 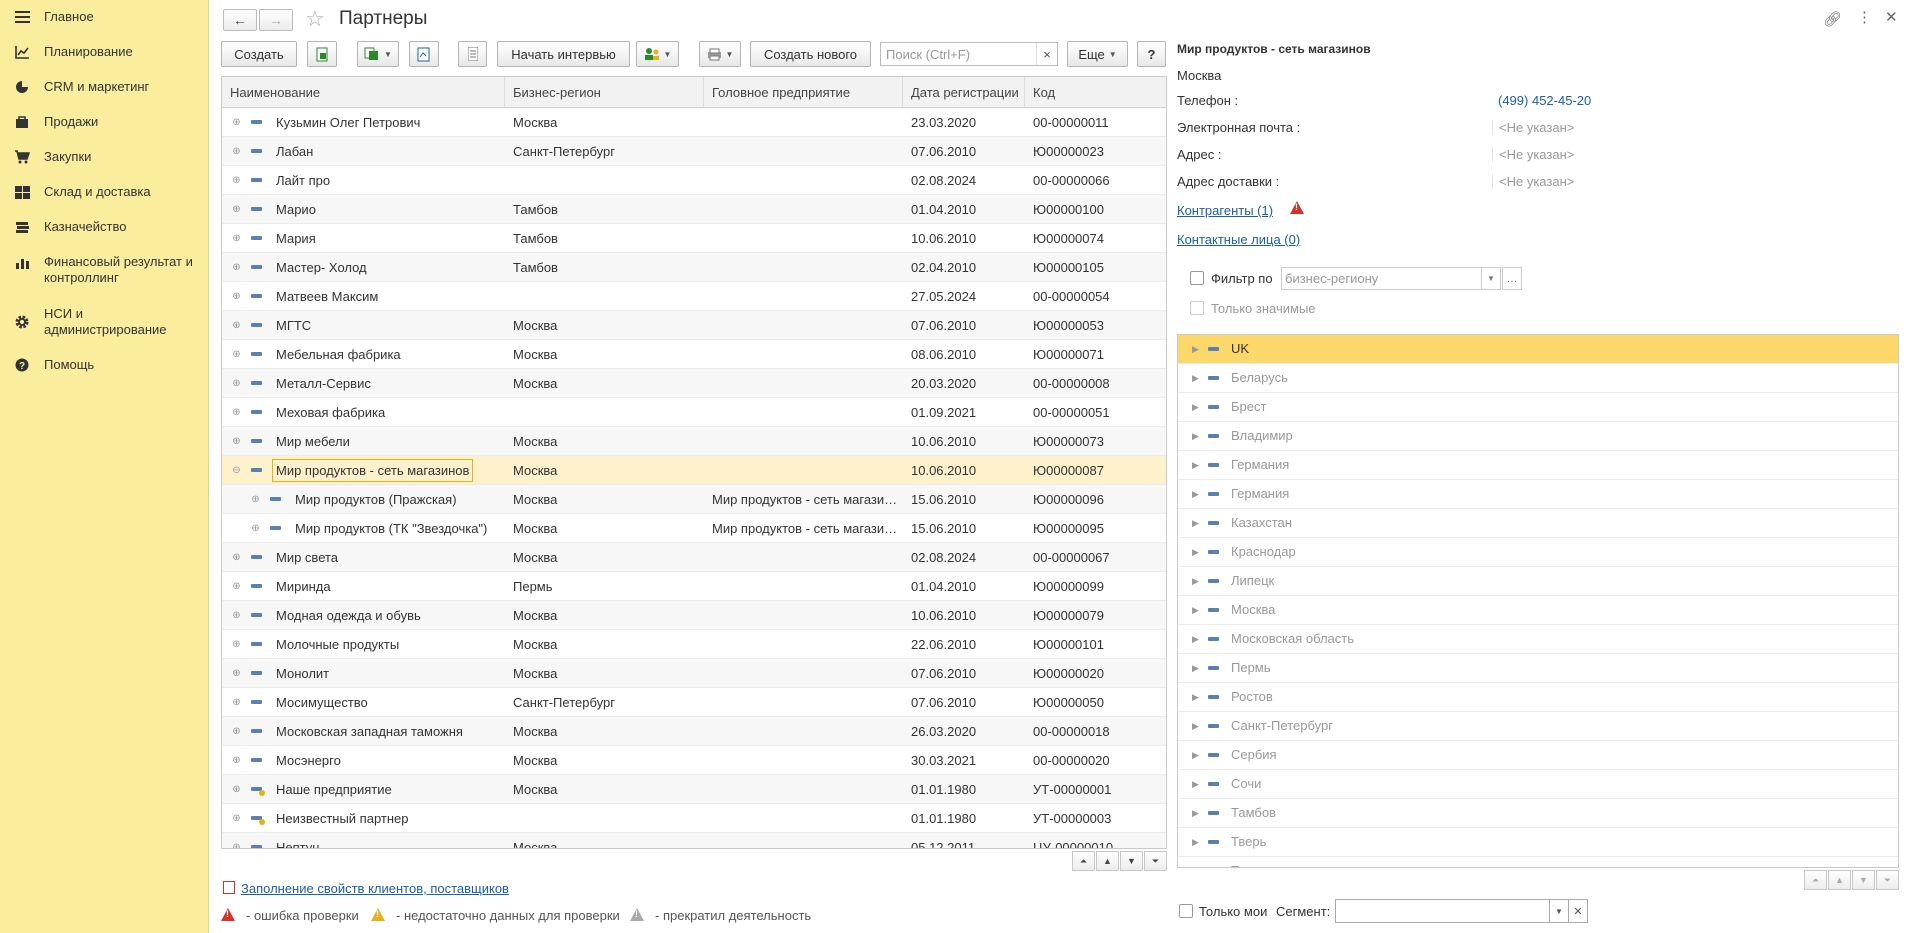 I want to click on create-new-button: Создать нового, so click(x=810, y=54).